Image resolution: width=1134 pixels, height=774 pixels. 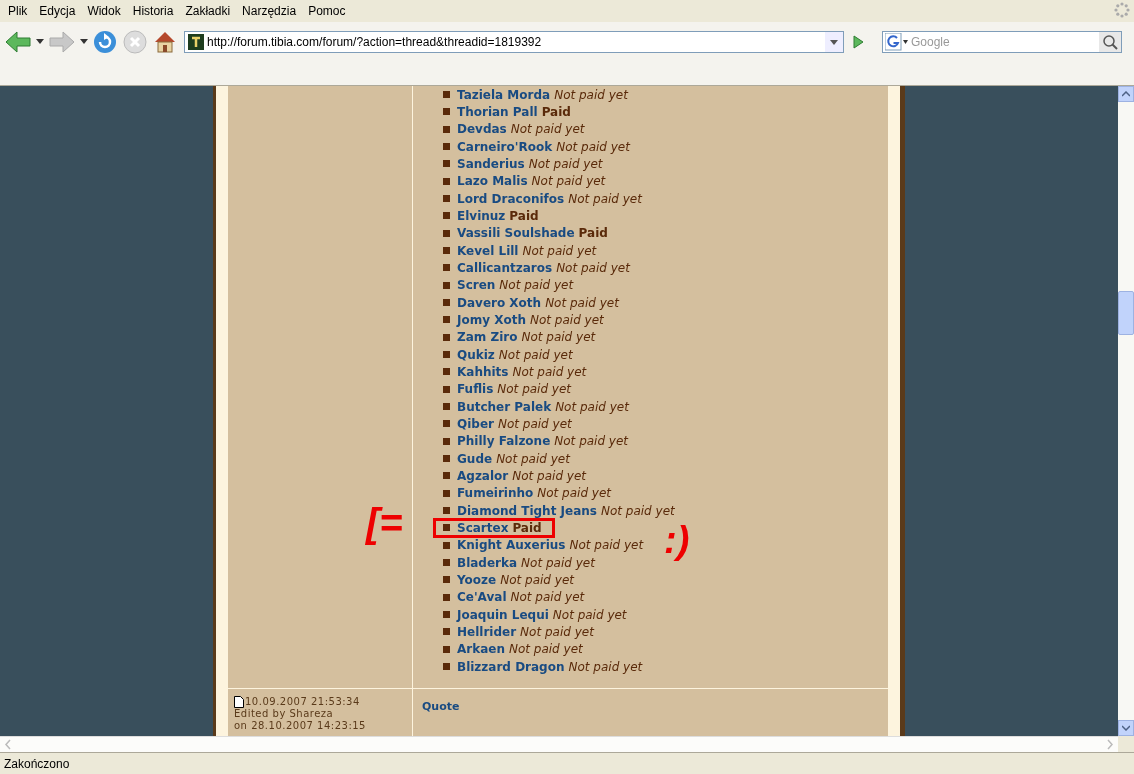 I want to click on address-bar: http://forum.tibia.com/forum/?action=thread&threadid=1819392, so click(x=514, y=42).